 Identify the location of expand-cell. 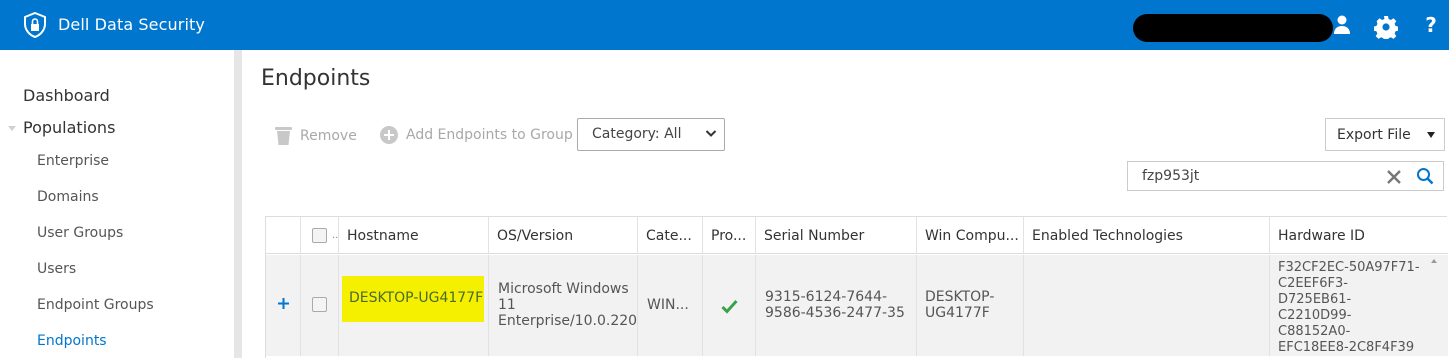
(283, 305).